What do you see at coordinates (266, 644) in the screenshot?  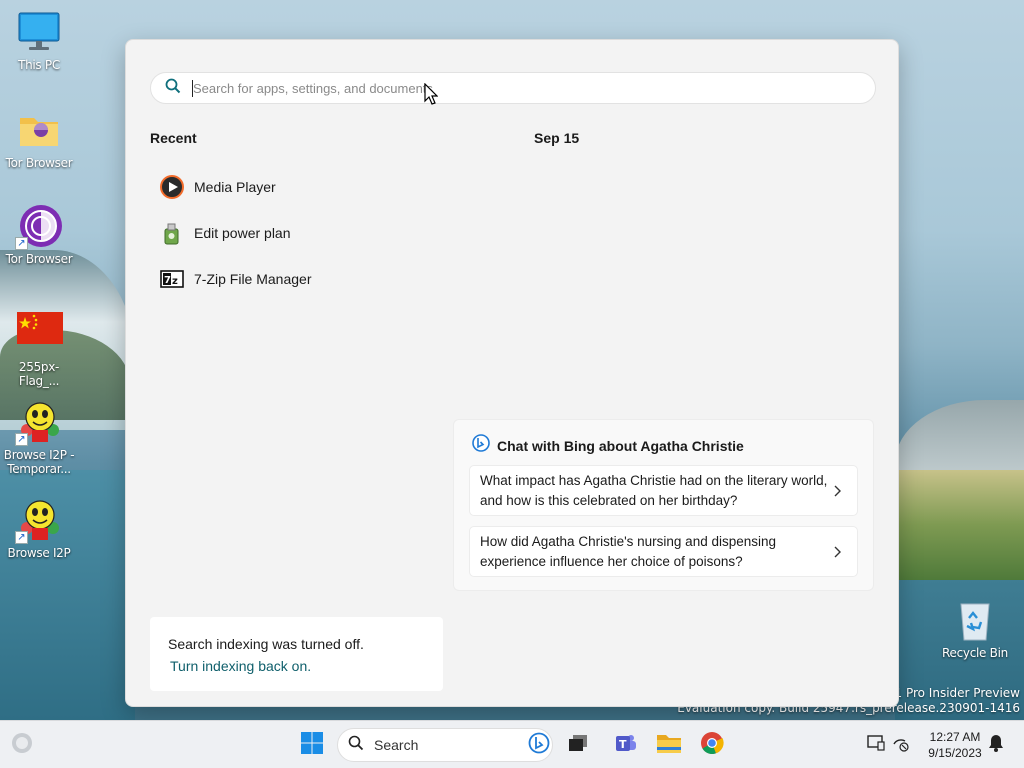 I see `indexing-message: Search indexing was turned off.` at bounding box center [266, 644].